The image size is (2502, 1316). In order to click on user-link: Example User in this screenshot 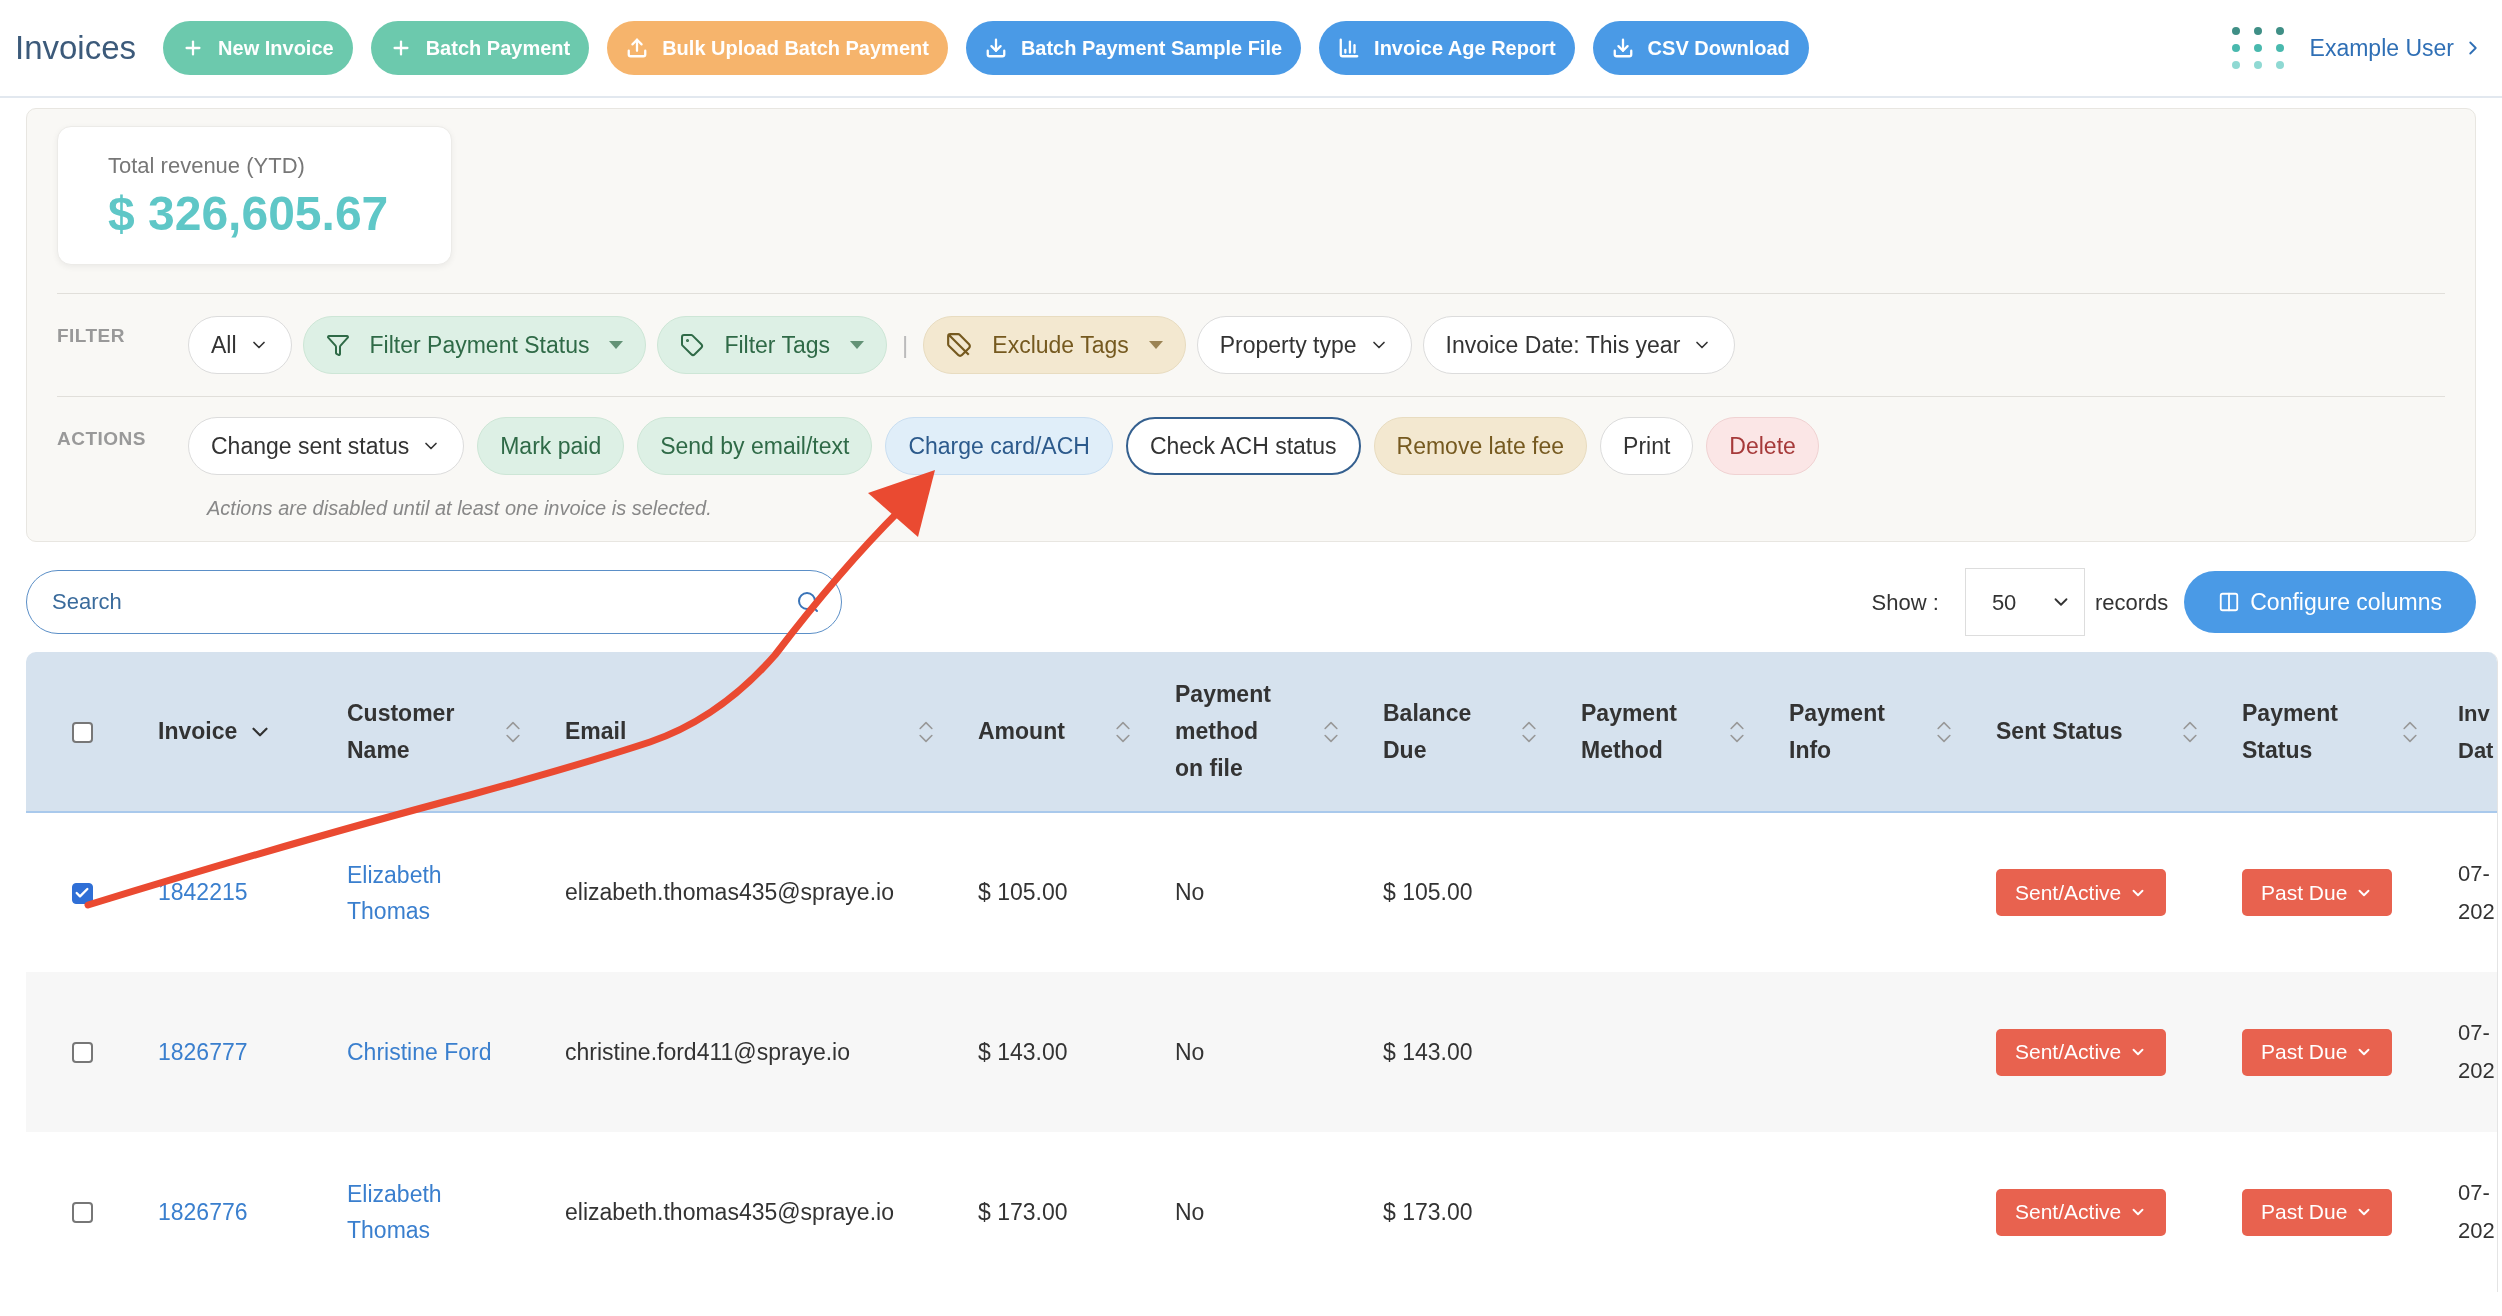, I will do `click(2396, 48)`.